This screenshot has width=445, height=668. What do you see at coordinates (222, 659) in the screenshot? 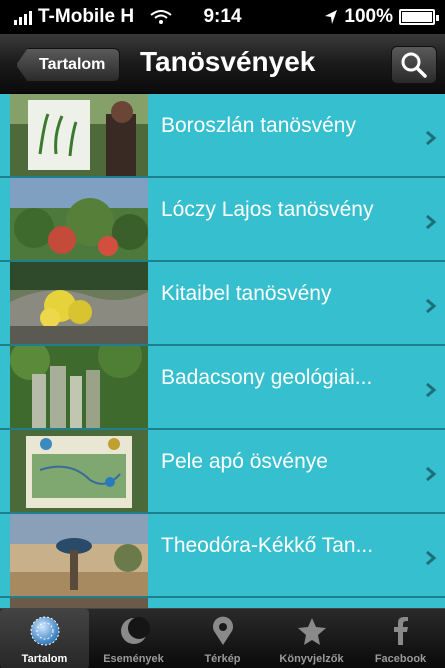
I see `tab-label: Térkép` at bounding box center [222, 659].